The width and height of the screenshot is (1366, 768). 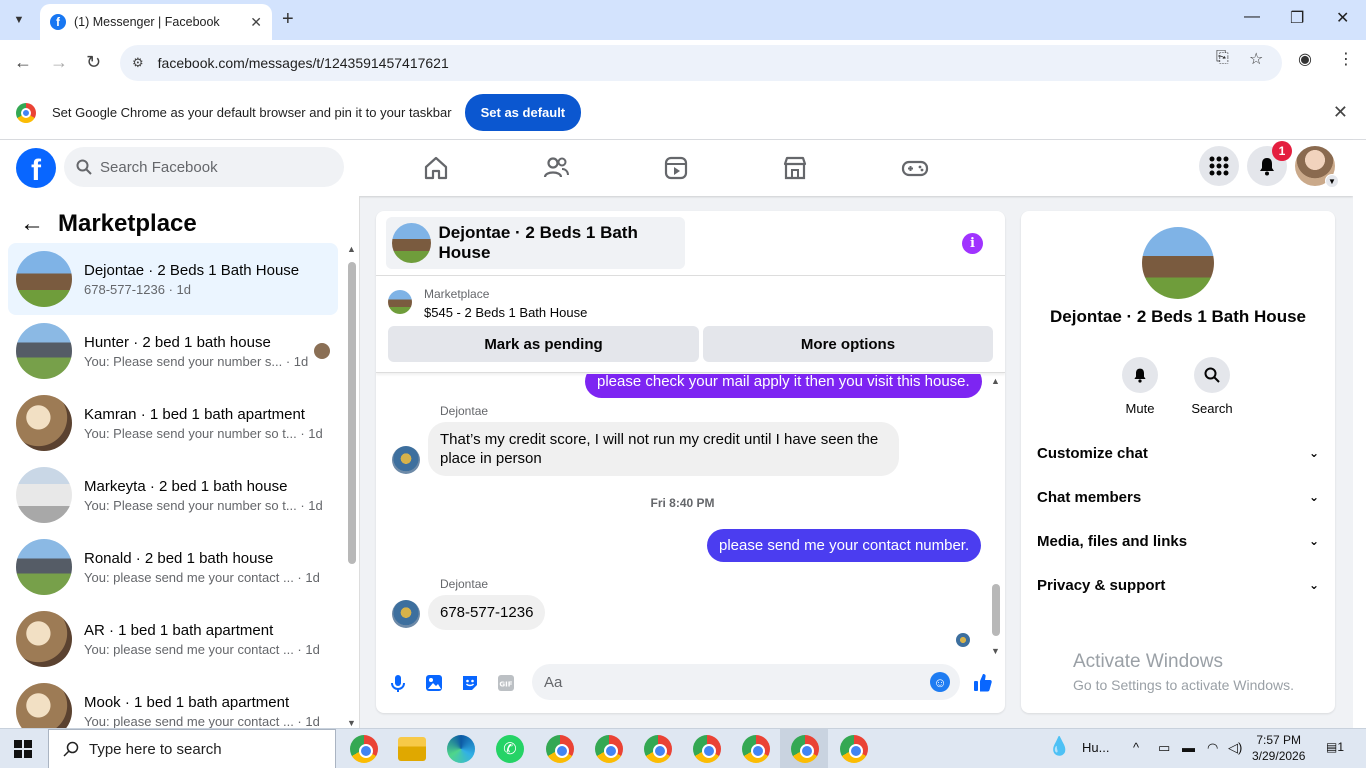 I want to click on mark-as-pending-button: Mark as pending, so click(x=543, y=344).